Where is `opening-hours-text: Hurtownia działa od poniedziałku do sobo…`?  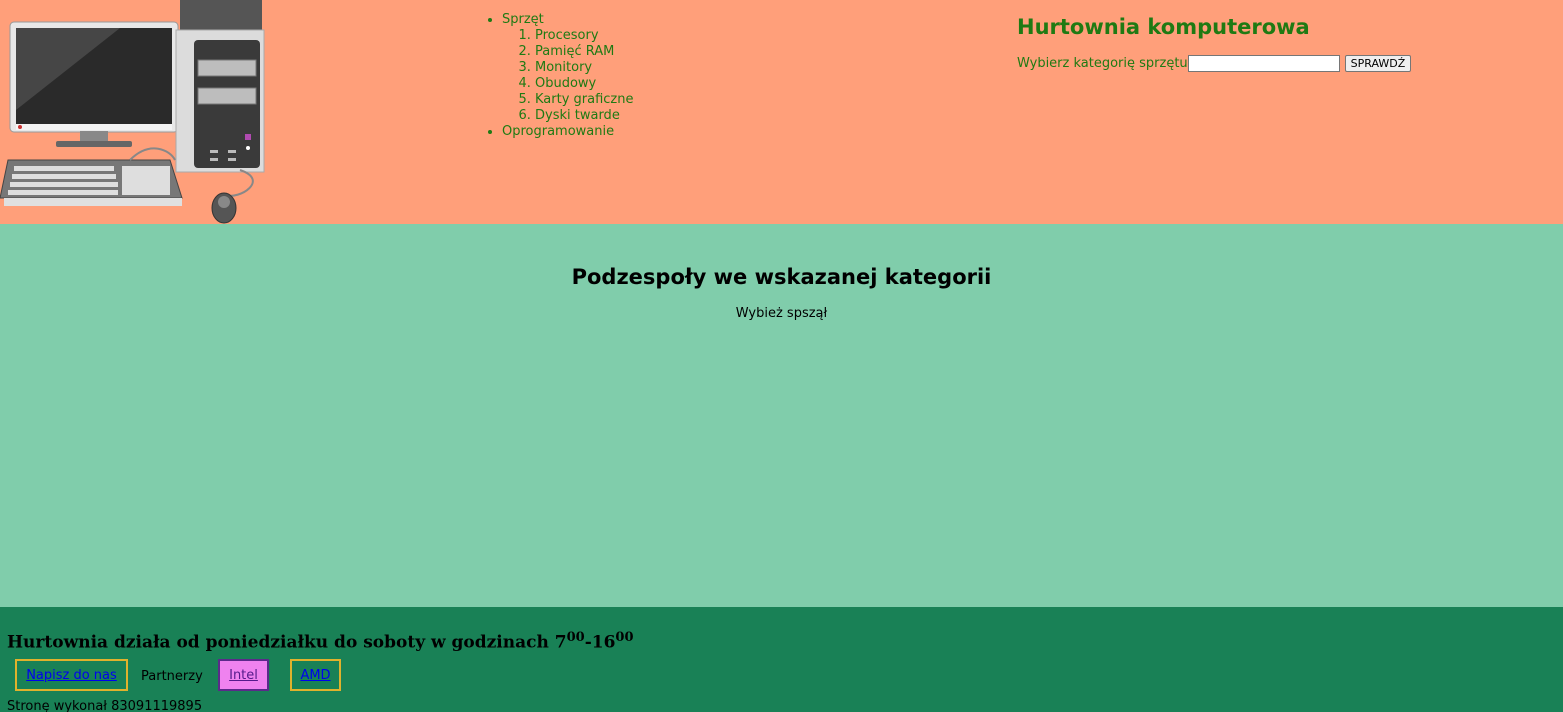
opening-hours-text: Hurtownia działa od poniedziałku do sobo… is located at coordinates (287, 642).